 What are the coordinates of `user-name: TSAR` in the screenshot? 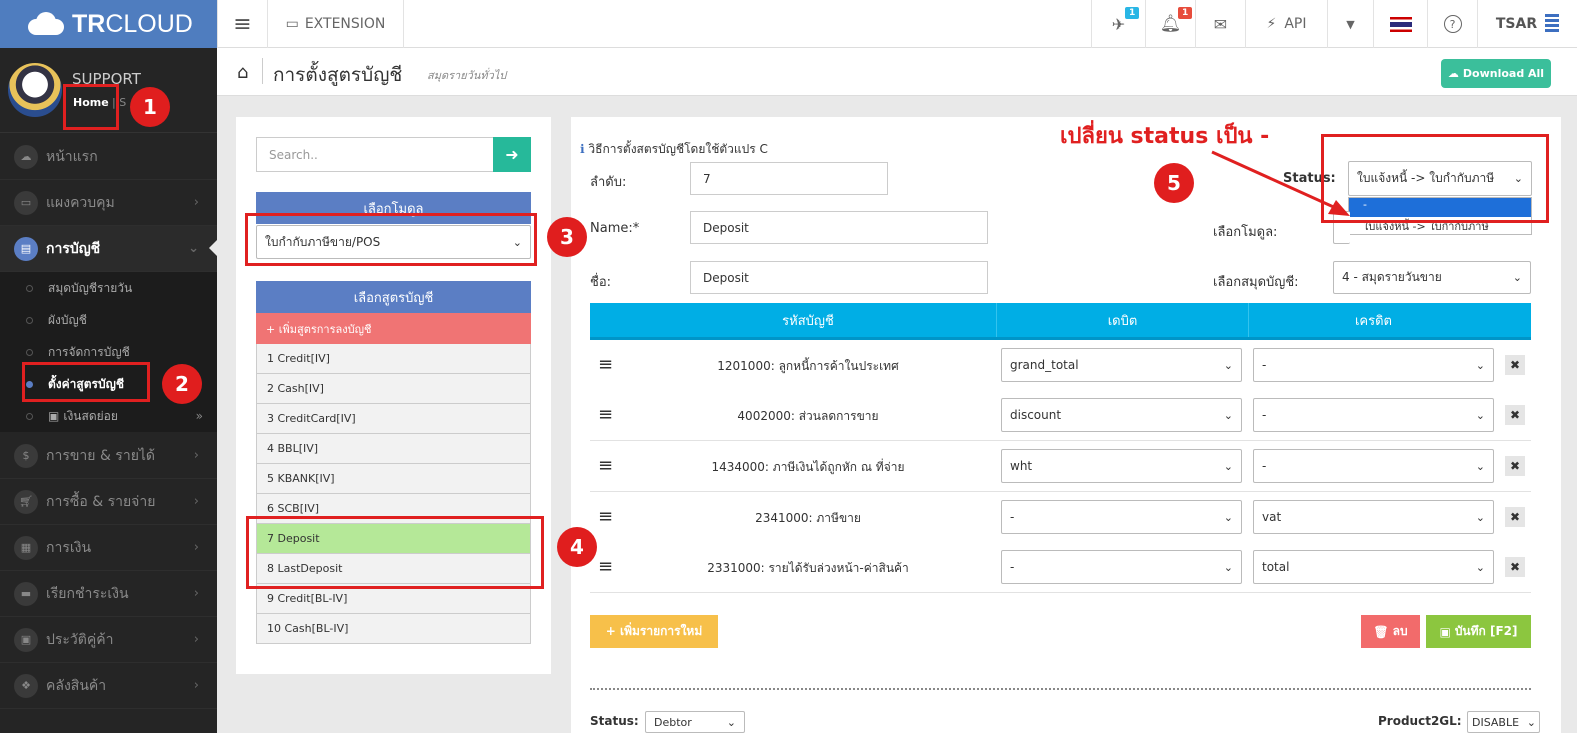 It's located at (1516, 24).